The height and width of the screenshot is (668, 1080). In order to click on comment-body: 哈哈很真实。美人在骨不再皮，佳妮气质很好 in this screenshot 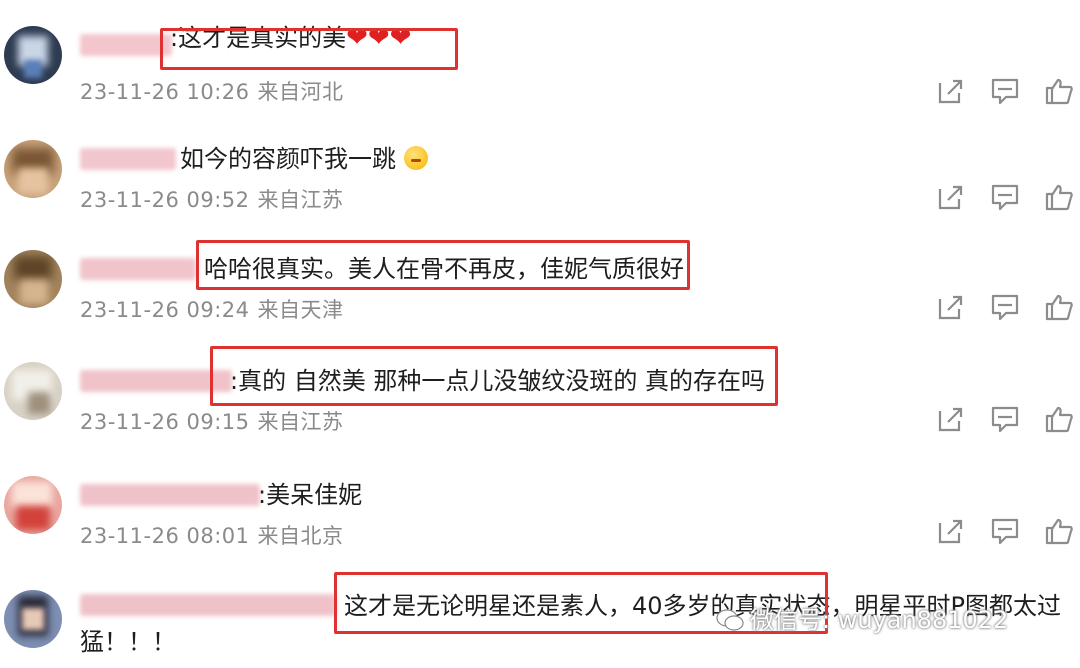, I will do `click(444, 269)`.